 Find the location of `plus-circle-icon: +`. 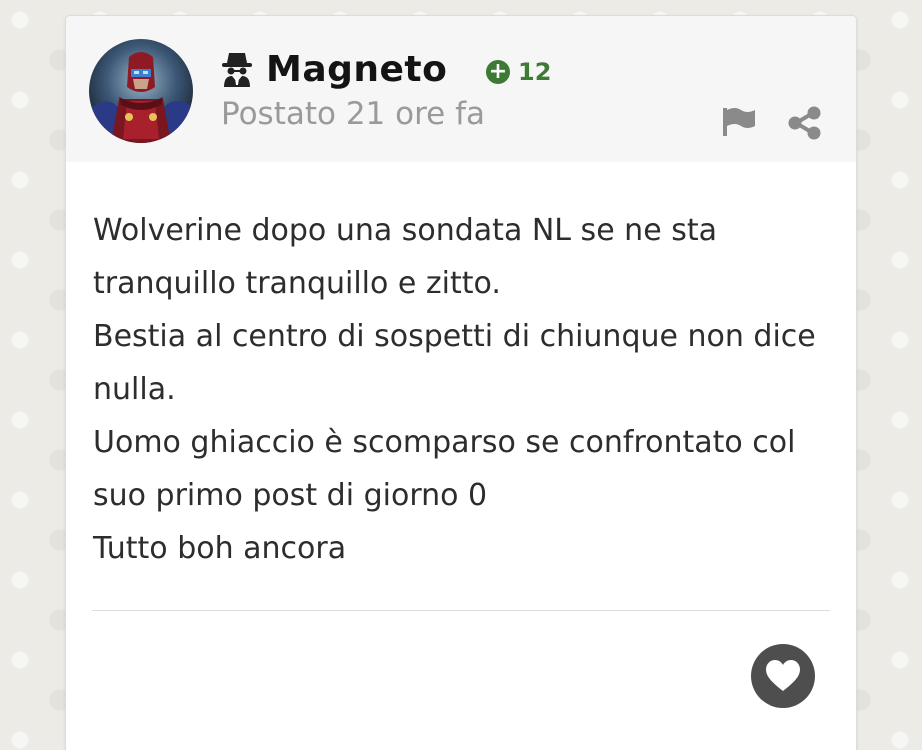

plus-circle-icon: + is located at coordinates (498, 72).